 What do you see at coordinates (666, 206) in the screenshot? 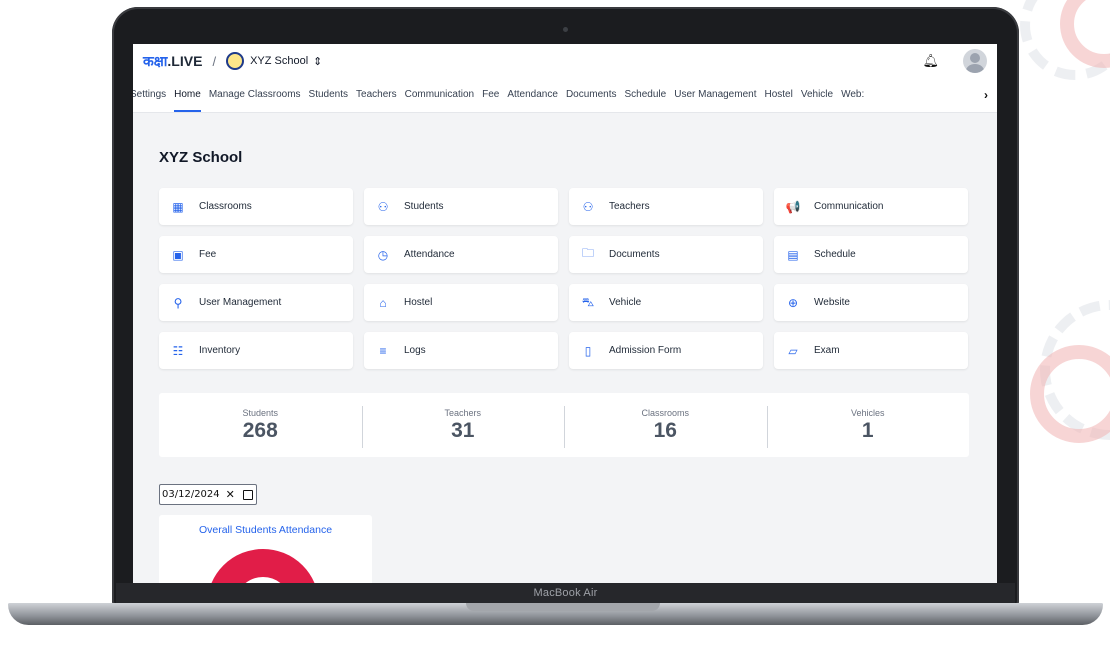
I see `module-teachers-button: ⚇ Teachers` at bounding box center [666, 206].